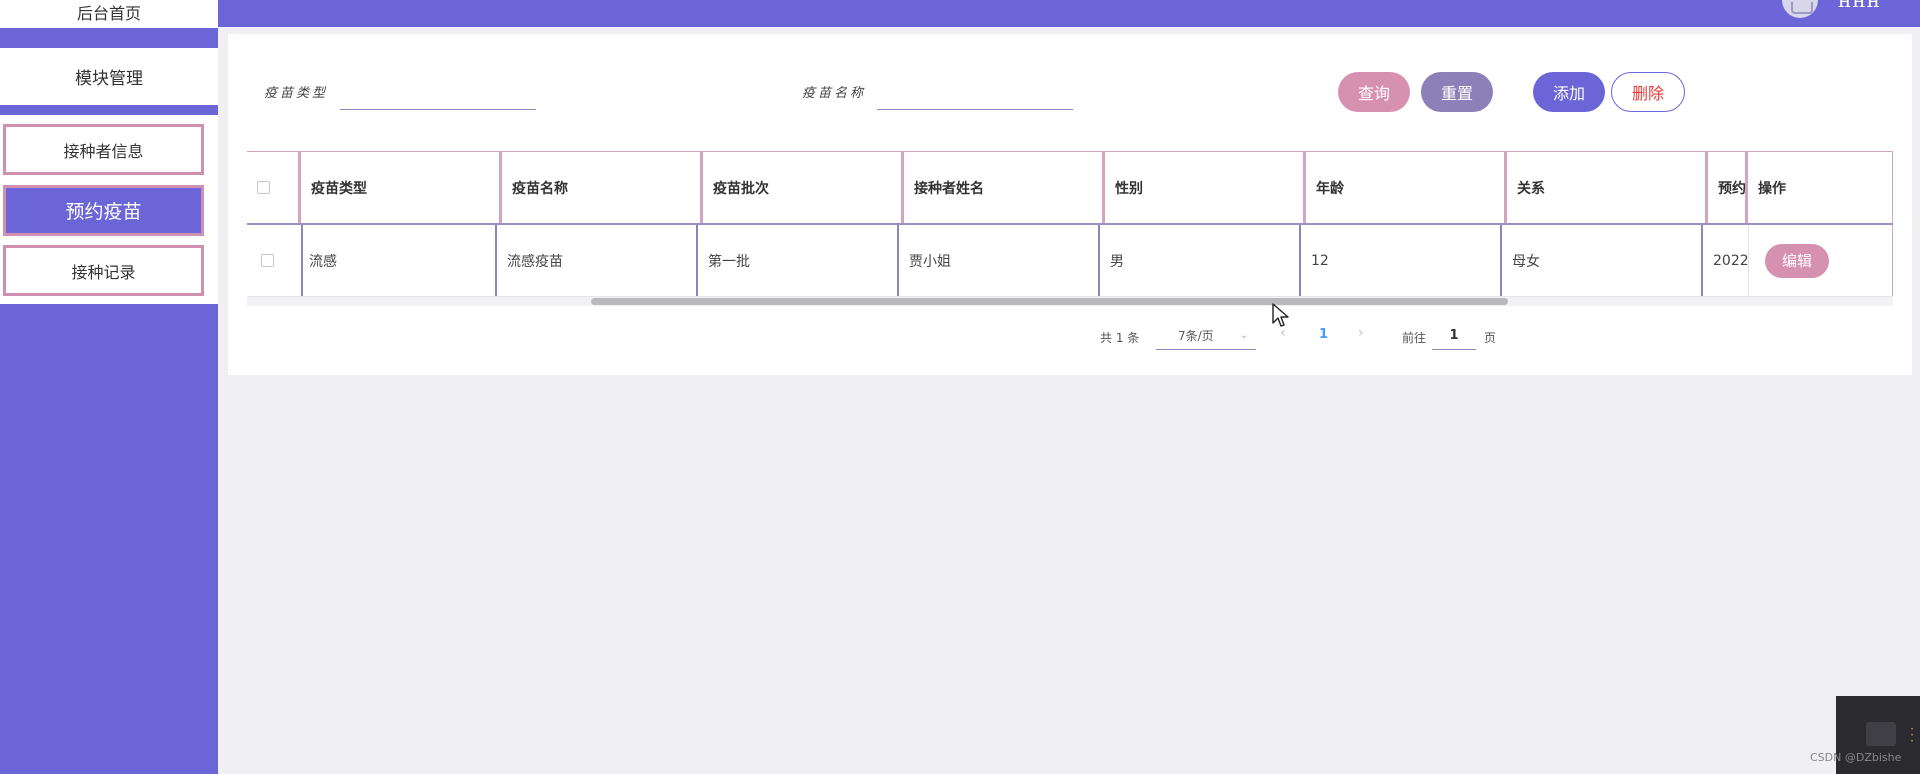 This screenshot has height=774, width=1920. What do you see at coordinates (267, 260) in the screenshot?
I see `row-checkbox` at bounding box center [267, 260].